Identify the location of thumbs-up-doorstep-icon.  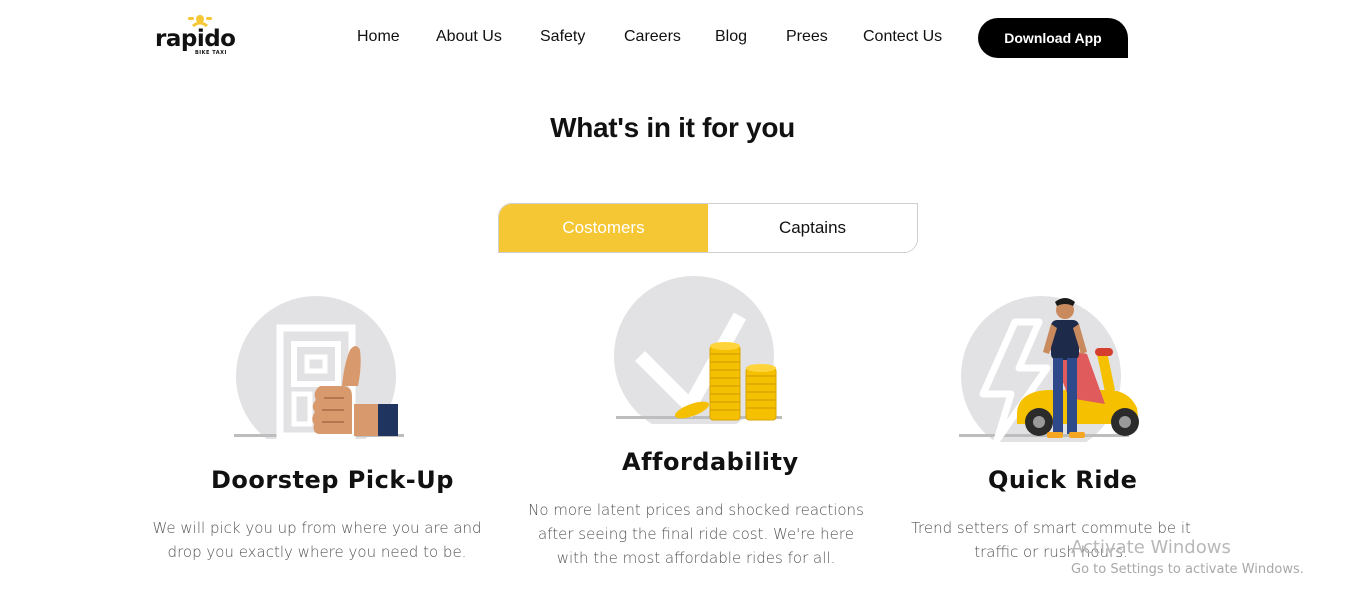
(319, 367).